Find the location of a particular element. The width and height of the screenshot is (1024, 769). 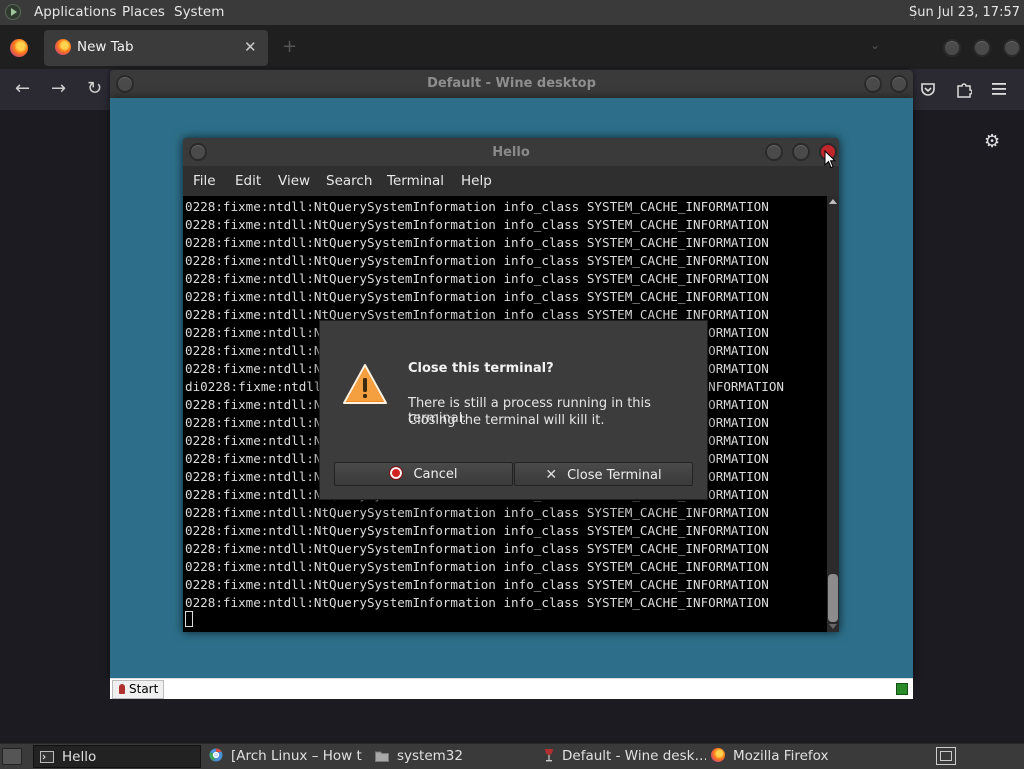

wine-tray-icon is located at coordinates (902, 689).